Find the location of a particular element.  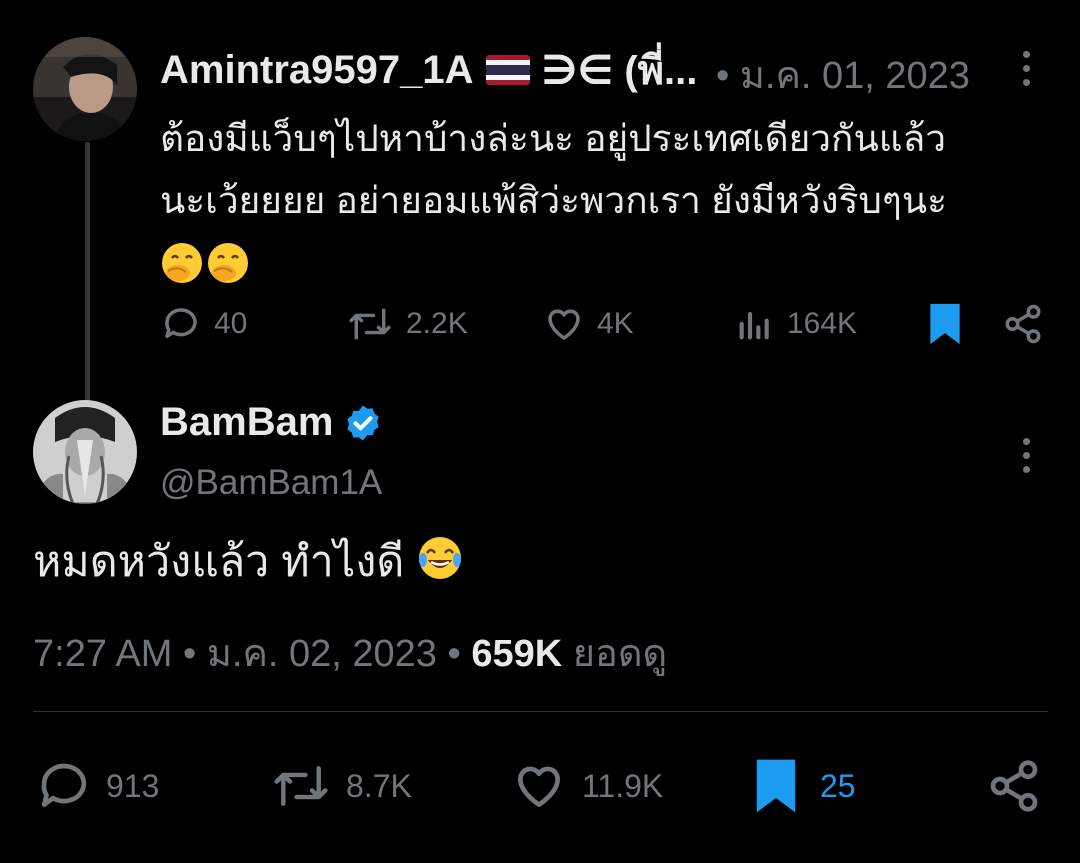

reply-reply-action: 40 is located at coordinates (203, 324).